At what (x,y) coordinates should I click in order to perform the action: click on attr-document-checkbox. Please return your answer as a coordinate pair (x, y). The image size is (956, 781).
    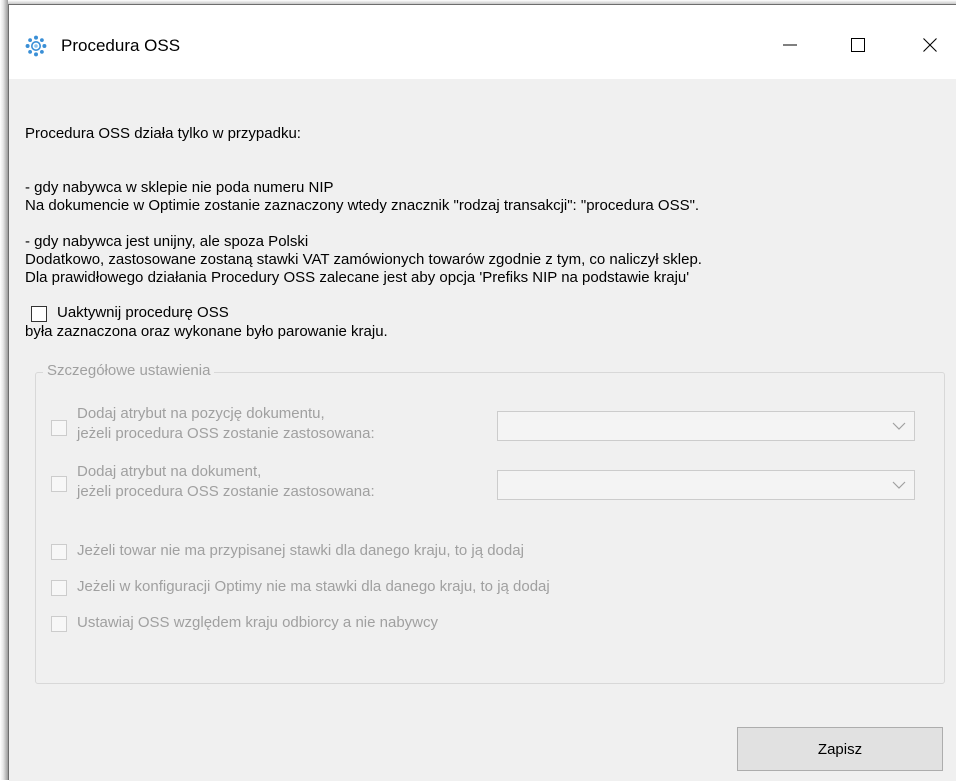
    Looking at the image, I should click on (59, 484).